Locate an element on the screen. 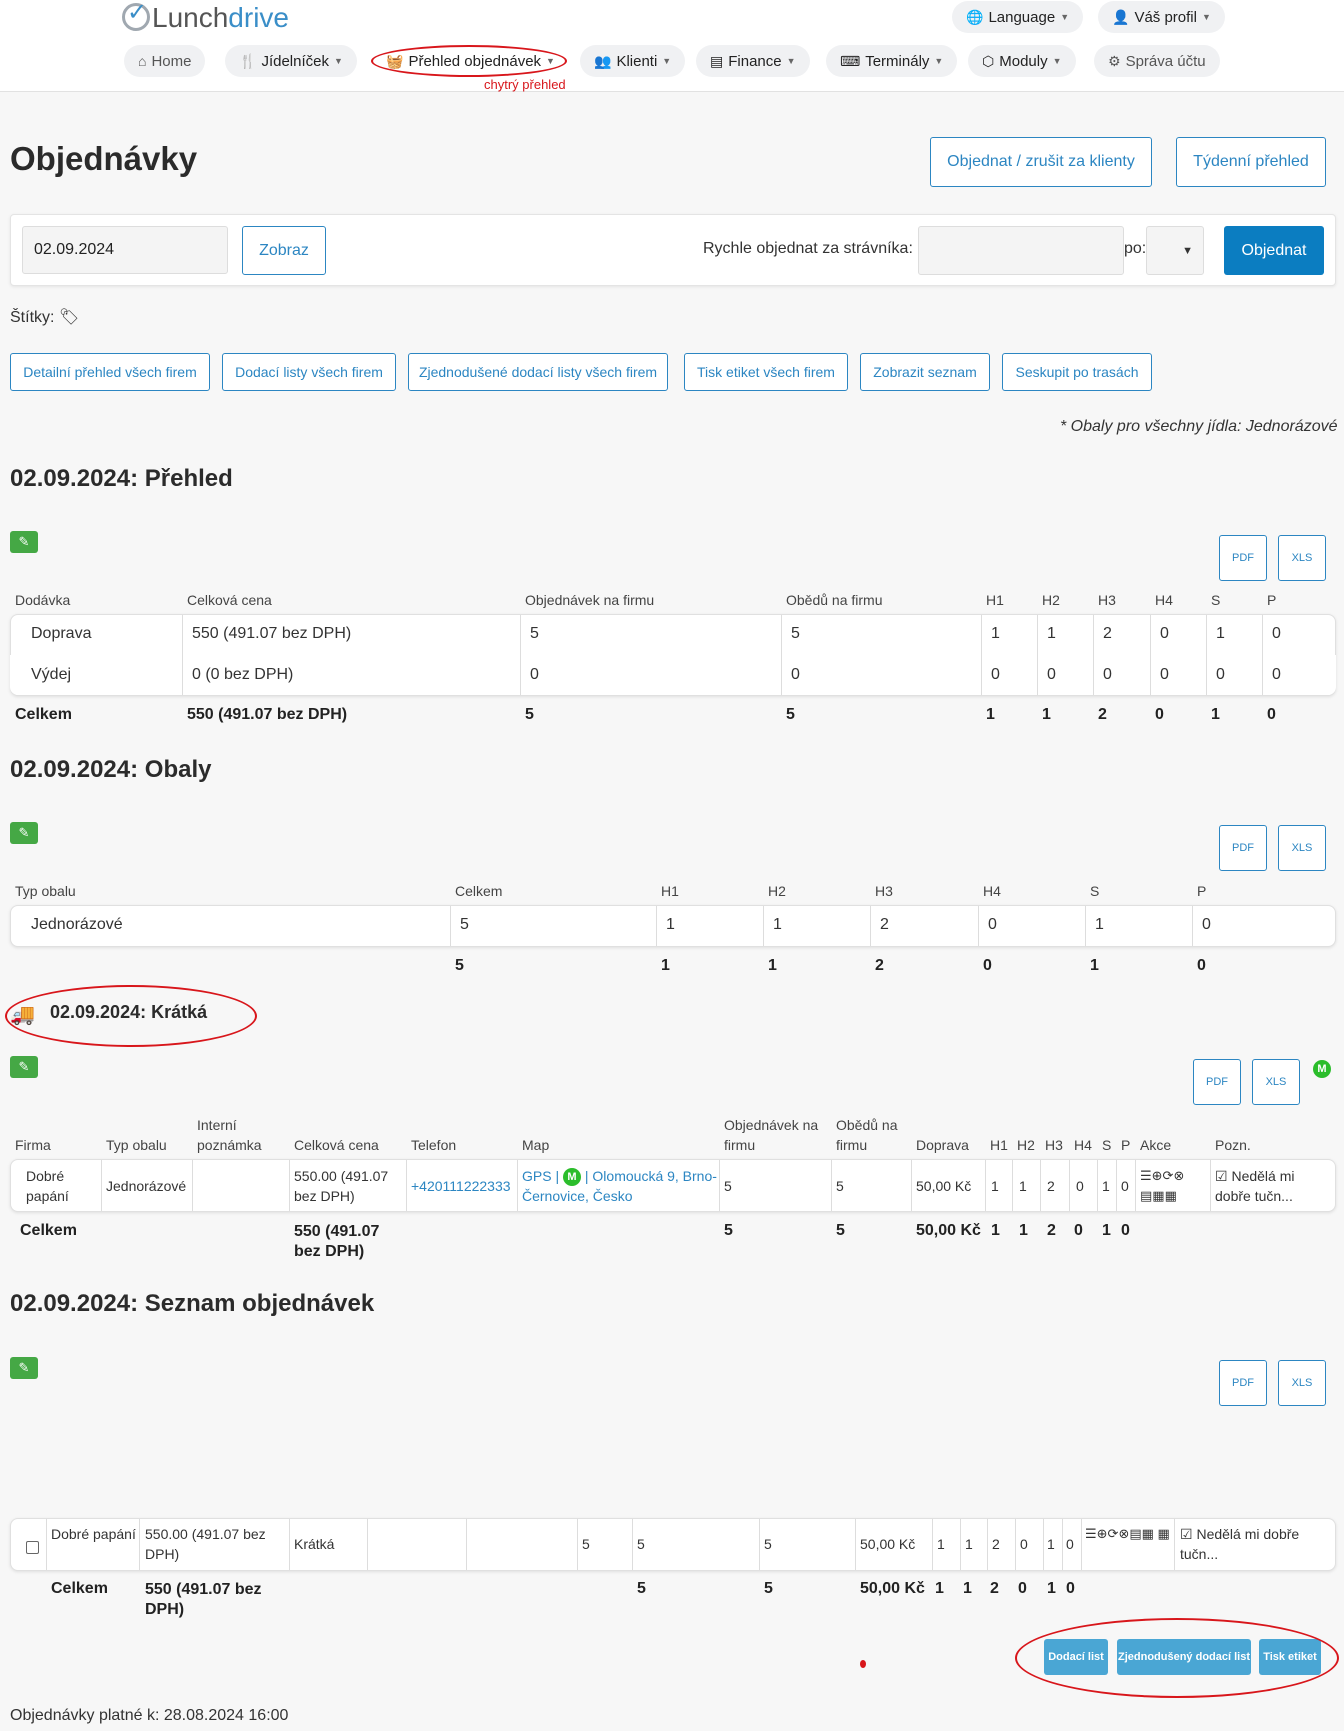 The width and height of the screenshot is (1344, 1731). language-dropdown: 🌐 Language ▼ is located at coordinates (1018, 17).